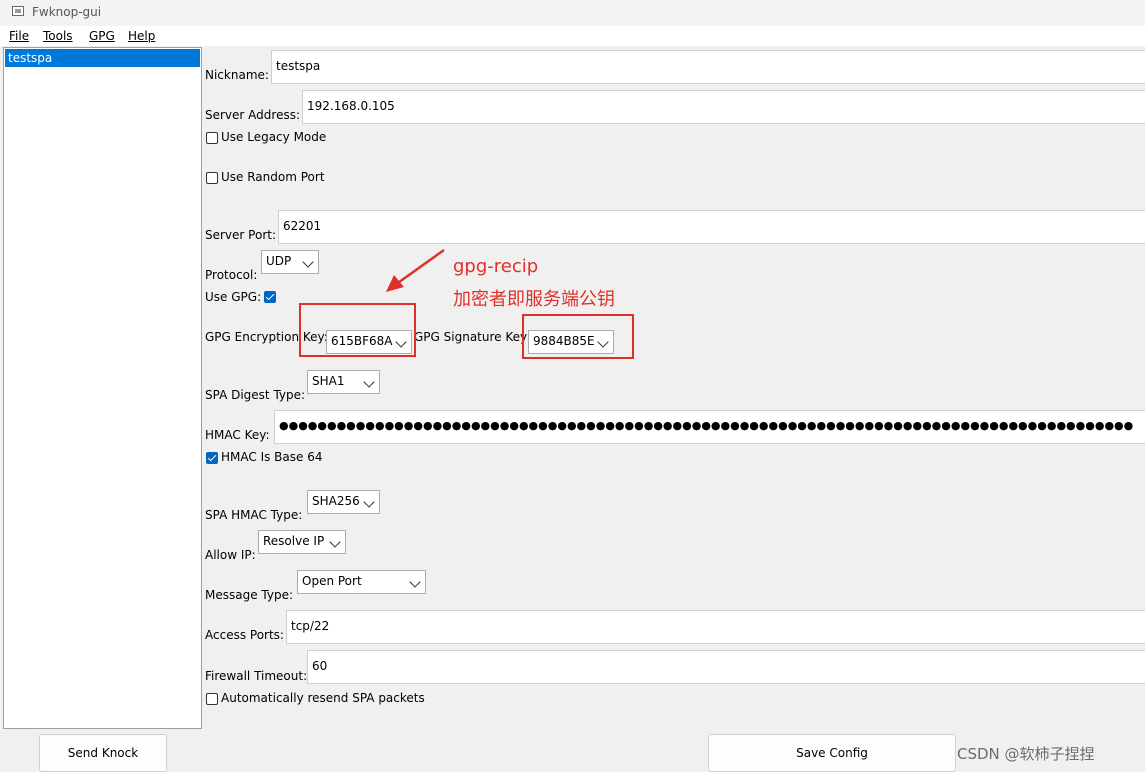 This screenshot has height=772, width=1145. What do you see at coordinates (726, 667) in the screenshot?
I see `firewall-timeout-field: 60` at bounding box center [726, 667].